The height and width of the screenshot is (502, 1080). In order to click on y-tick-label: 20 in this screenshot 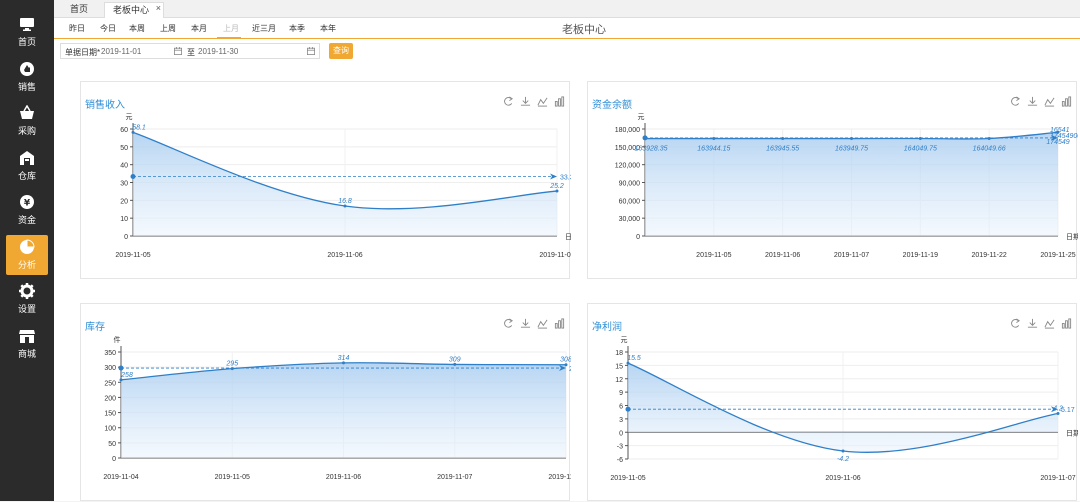, I will do `click(124, 201)`.